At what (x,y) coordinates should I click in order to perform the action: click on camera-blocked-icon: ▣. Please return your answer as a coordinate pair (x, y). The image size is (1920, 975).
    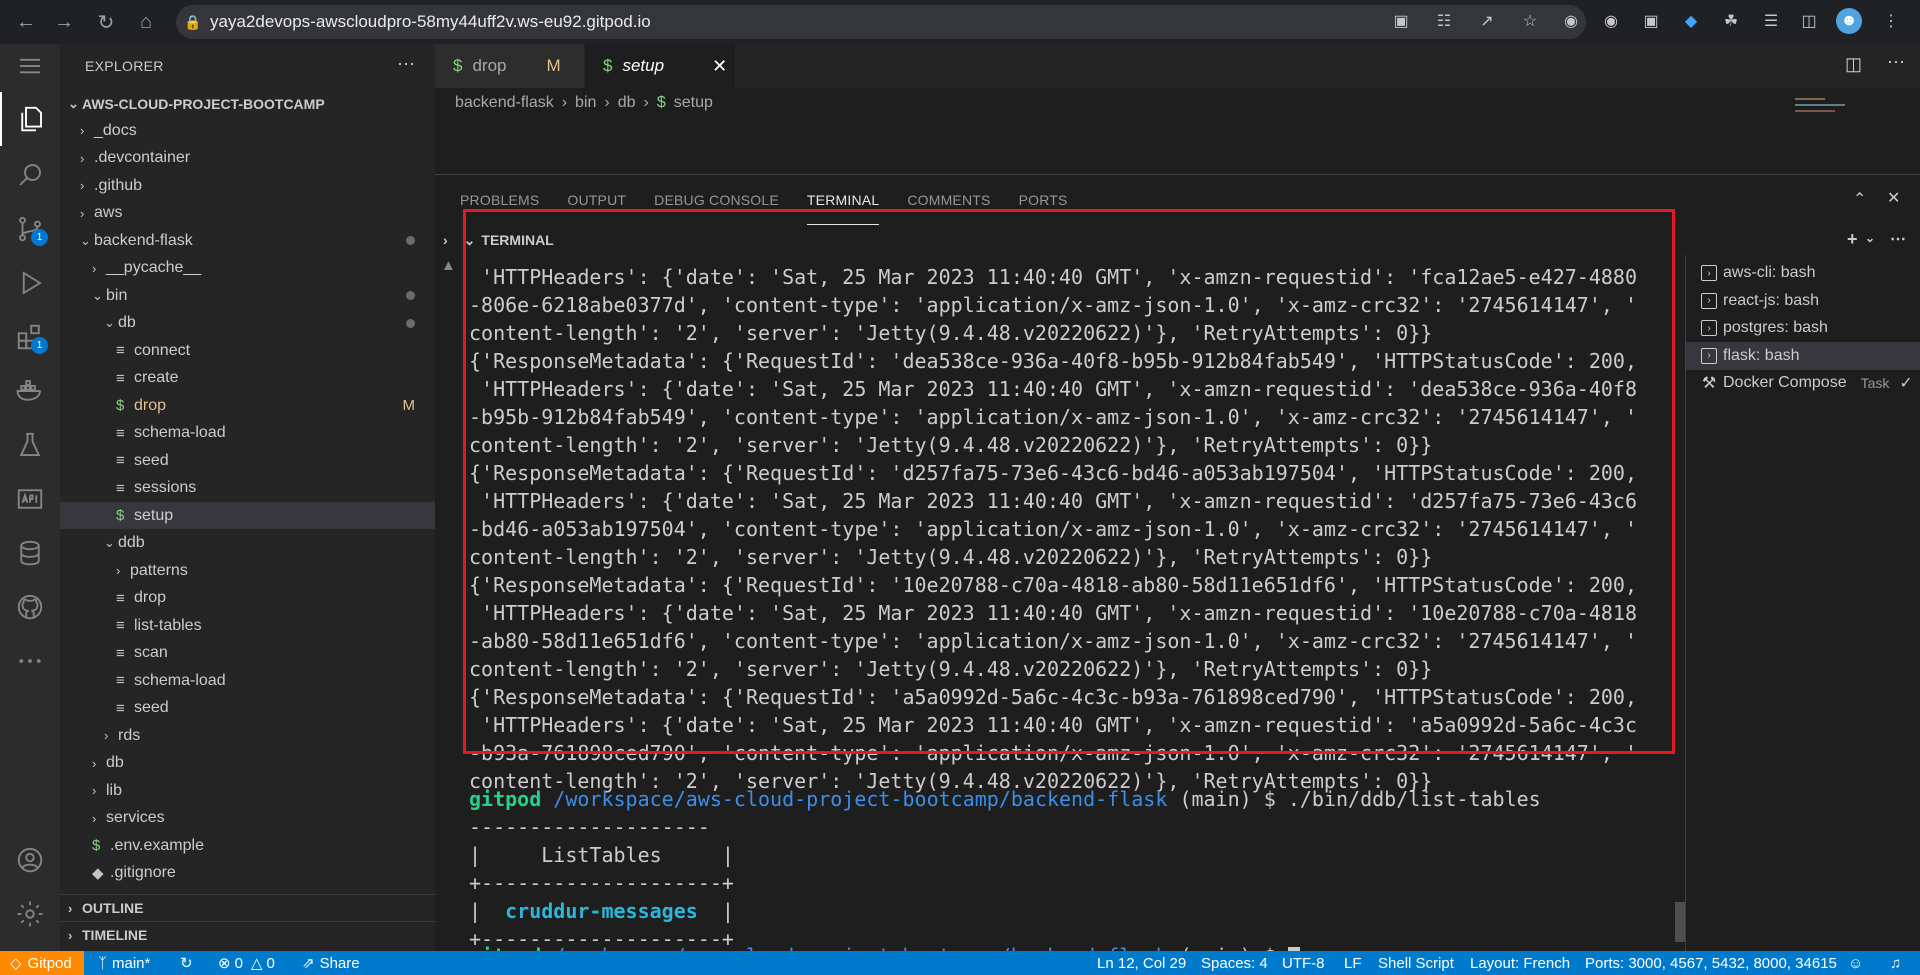
    Looking at the image, I should click on (1401, 21).